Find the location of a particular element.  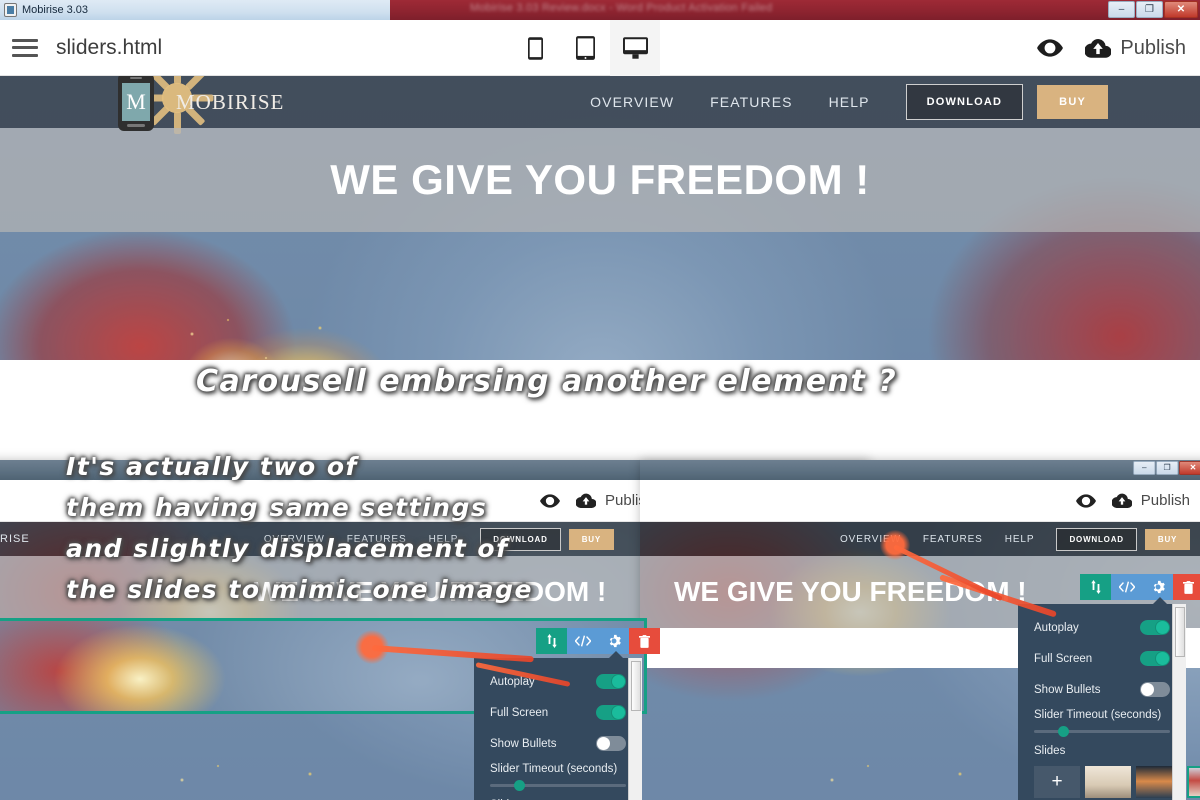

app-toolbar: sliders.html Publish is located at coordinates (600, 48).